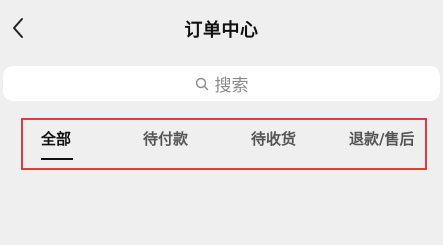 The image size is (443, 245). What do you see at coordinates (202, 84) in the screenshot?
I see `search-icon` at bounding box center [202, 84].